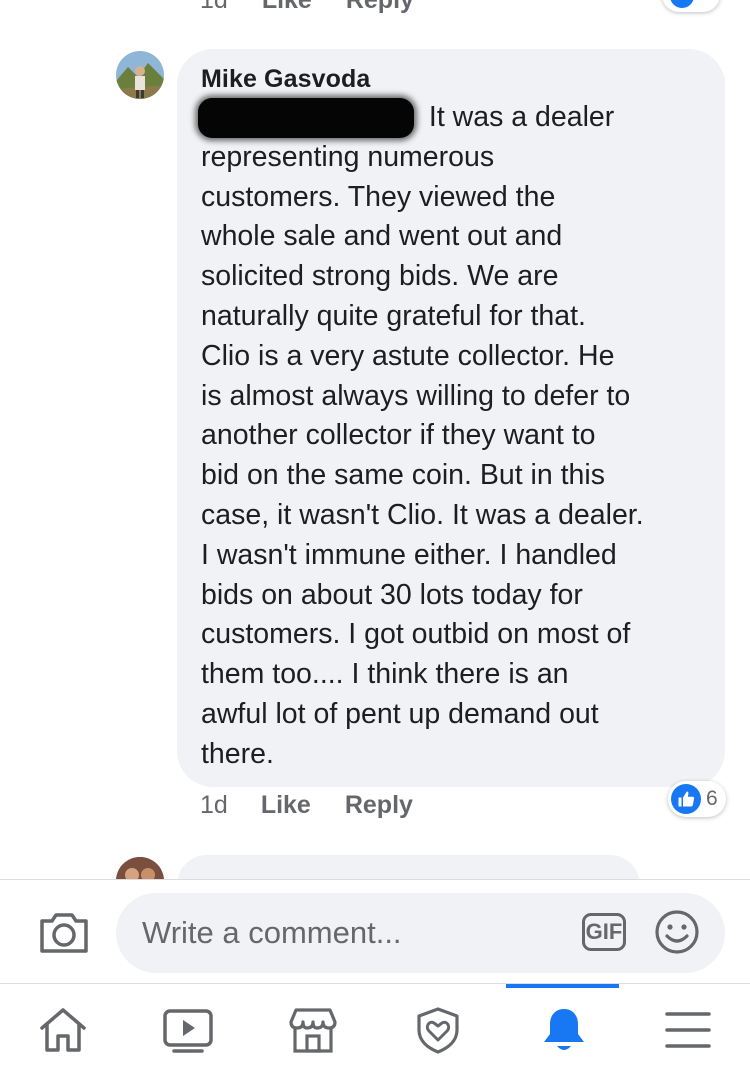 This screenshot has height=1073, width=750. I want to click on comment-author: Mike Gasvoda, so click(285, 79).